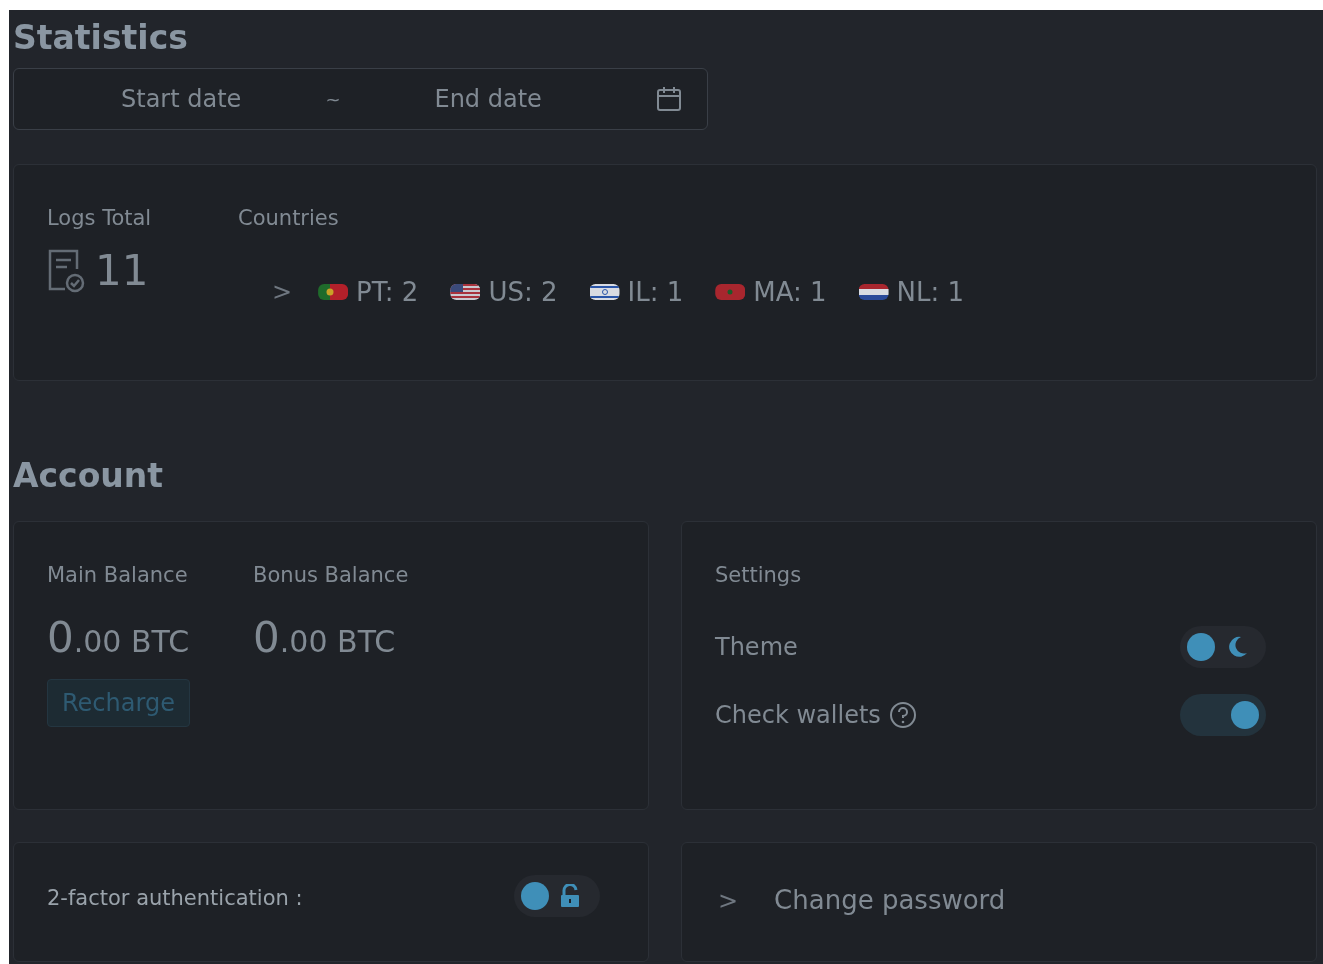 Image resolution: width=1323 pixels, height=964 pixels. Describe the element at coordinates (331, 575) in the screenshot. I see `balance-label: Bonus Balance` at that location.